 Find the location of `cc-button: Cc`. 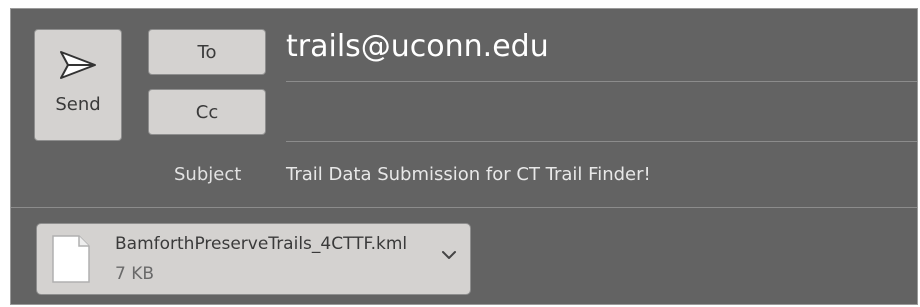

cc-button: Cc is located at coordinates (207, 112).